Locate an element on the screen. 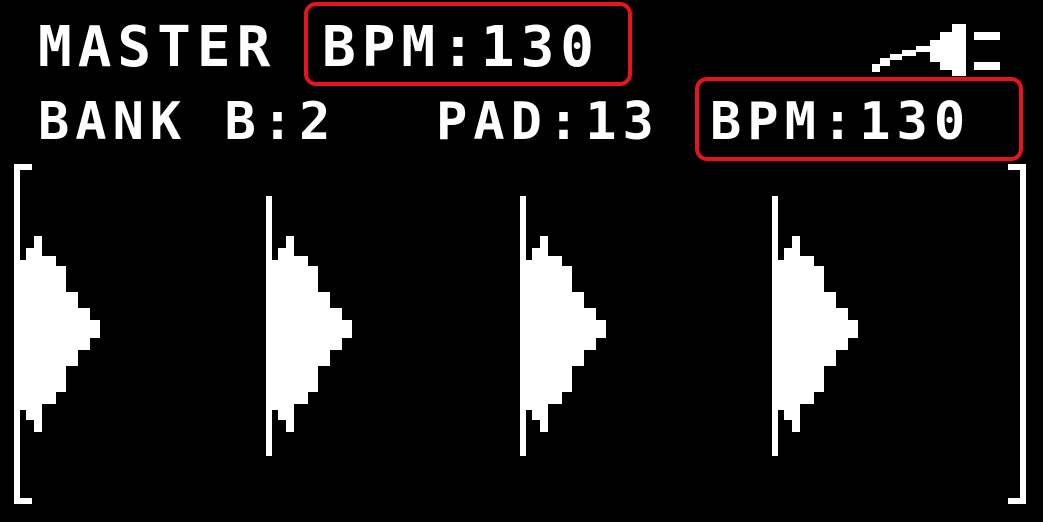 The image size is (1043, 522). waveform-right-bracket is located at coordinates (1017, 334).